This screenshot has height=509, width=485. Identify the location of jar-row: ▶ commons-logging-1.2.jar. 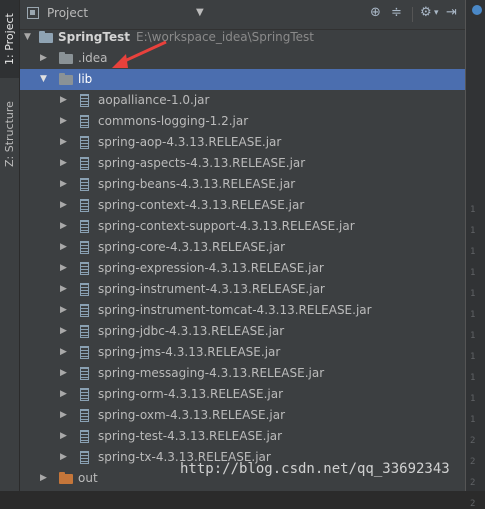
(242, 121).